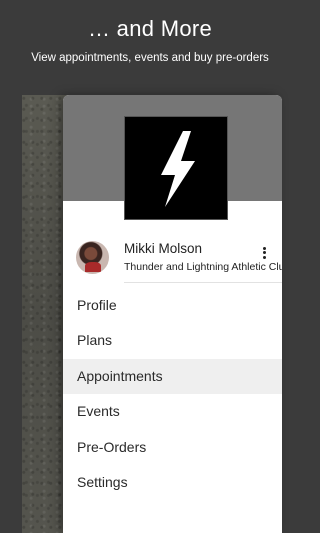  Describe the element at coordinates (172, 482) in the screenshot. I see `menu-item-settings: Settings` at that location.